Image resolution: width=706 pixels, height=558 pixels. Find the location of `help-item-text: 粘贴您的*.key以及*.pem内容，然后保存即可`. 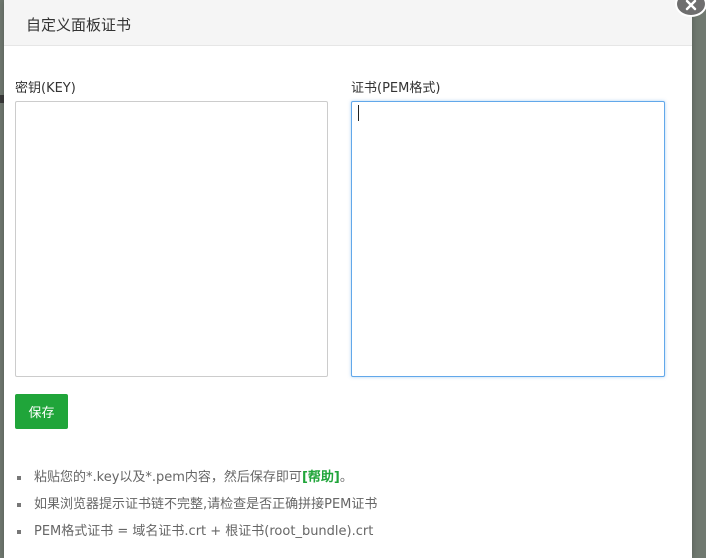

help-item-text: 粘贴您的*.key以及*.pem内容，然后保存即可 is located at coordinates (168, 477).